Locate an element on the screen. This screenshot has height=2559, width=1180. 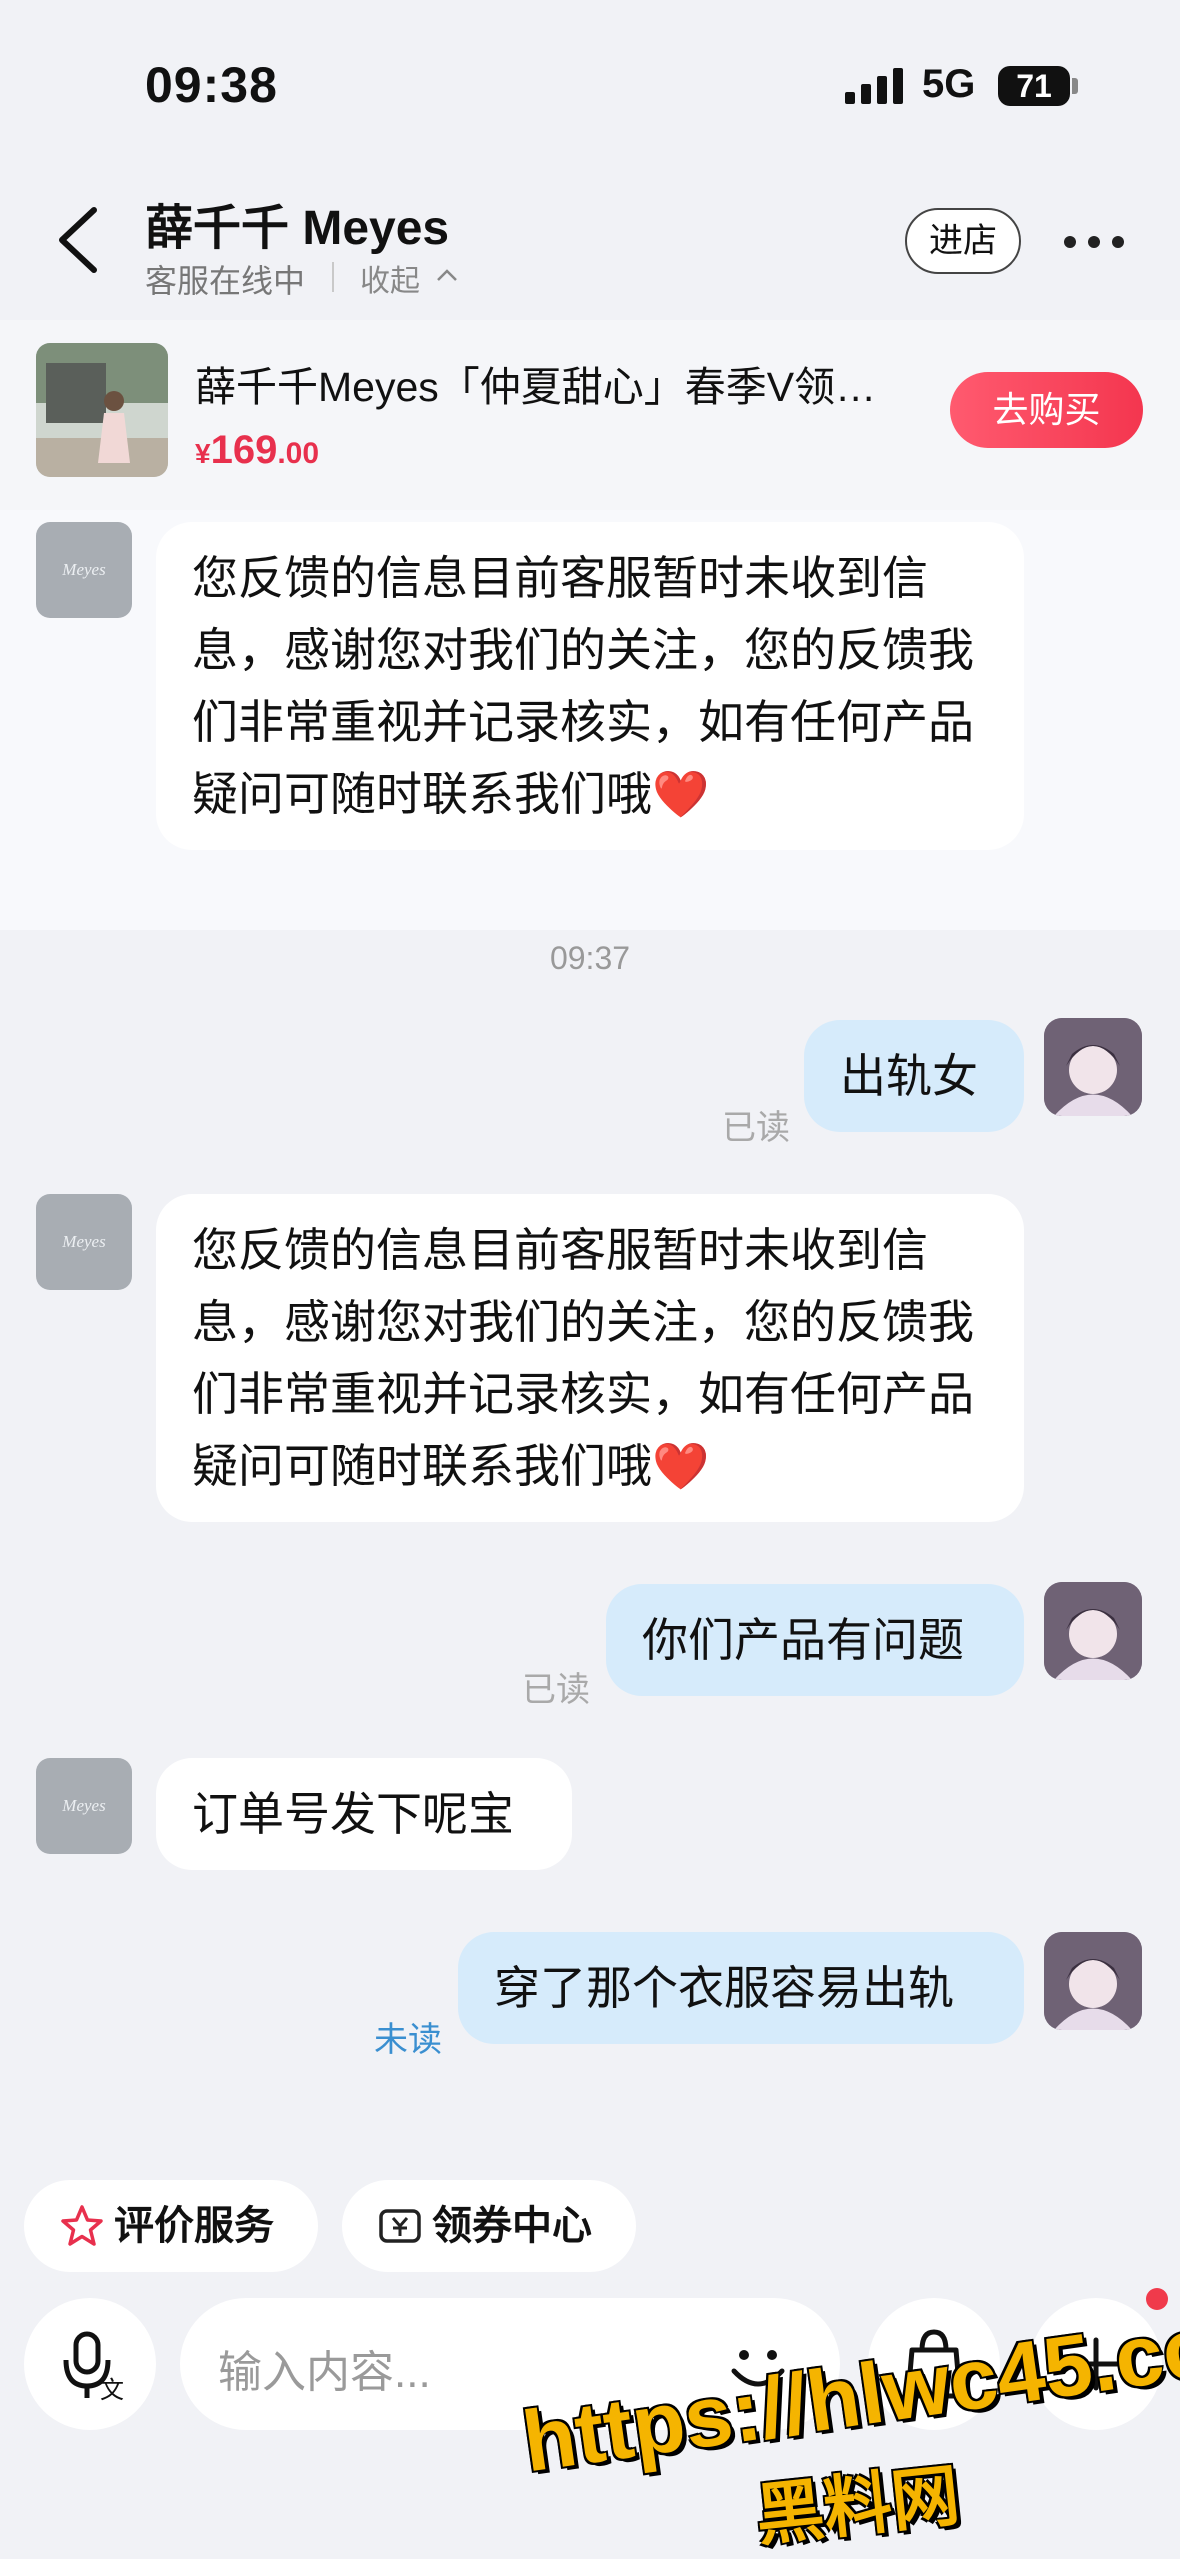
product-thumbnail is located at coordinates (102, 410).